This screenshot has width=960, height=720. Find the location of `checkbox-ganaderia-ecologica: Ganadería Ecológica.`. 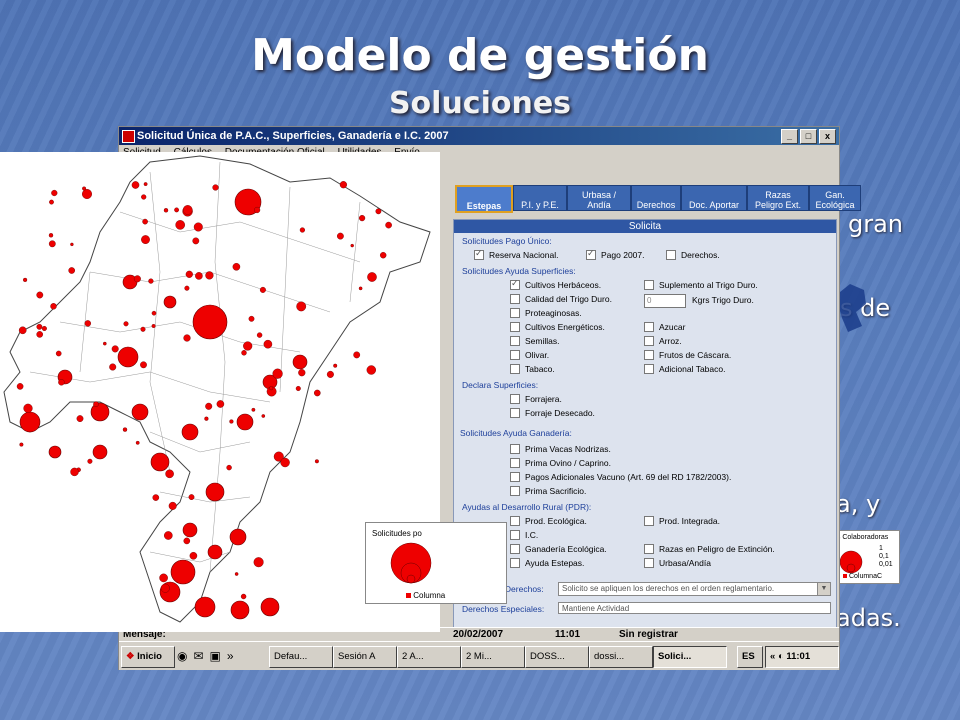

checkbox-ganaderia-ecologica: Ganadería Ecológica. is located at coordinates (558, 549).